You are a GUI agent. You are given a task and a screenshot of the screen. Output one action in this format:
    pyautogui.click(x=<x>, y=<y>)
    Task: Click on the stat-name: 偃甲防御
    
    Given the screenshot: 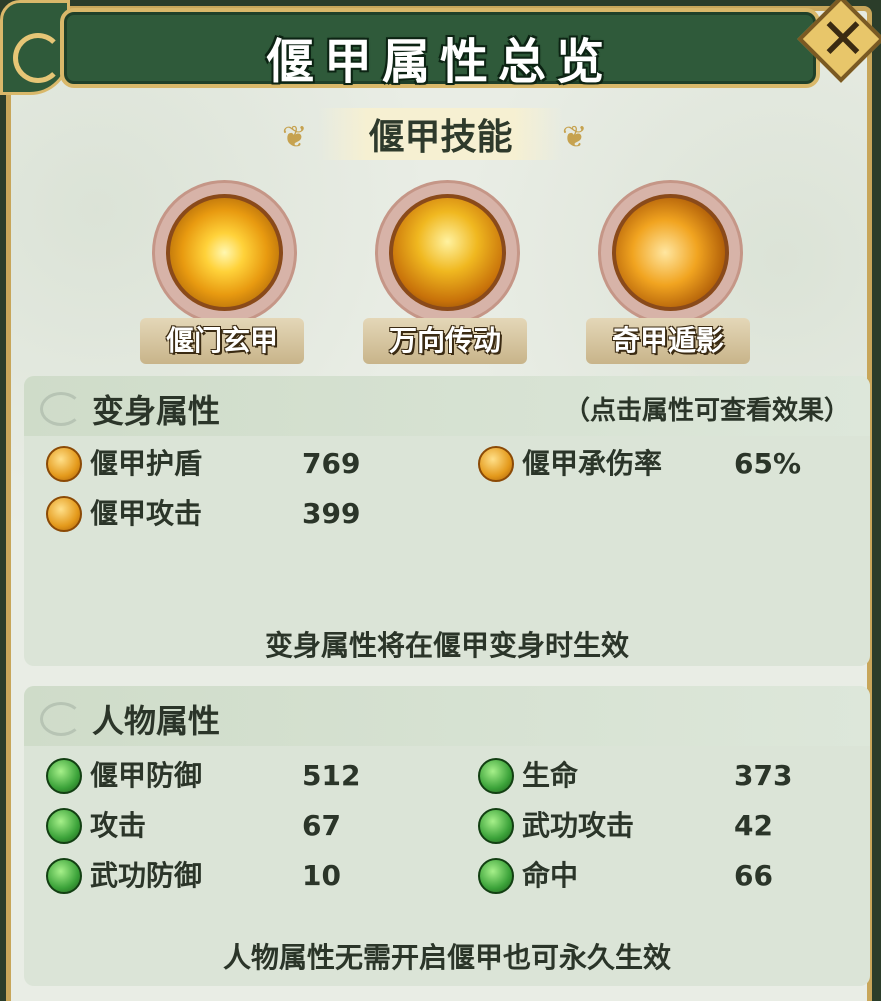 What is the action you would take?
    pyautogui.click(x=146, y=775)
    